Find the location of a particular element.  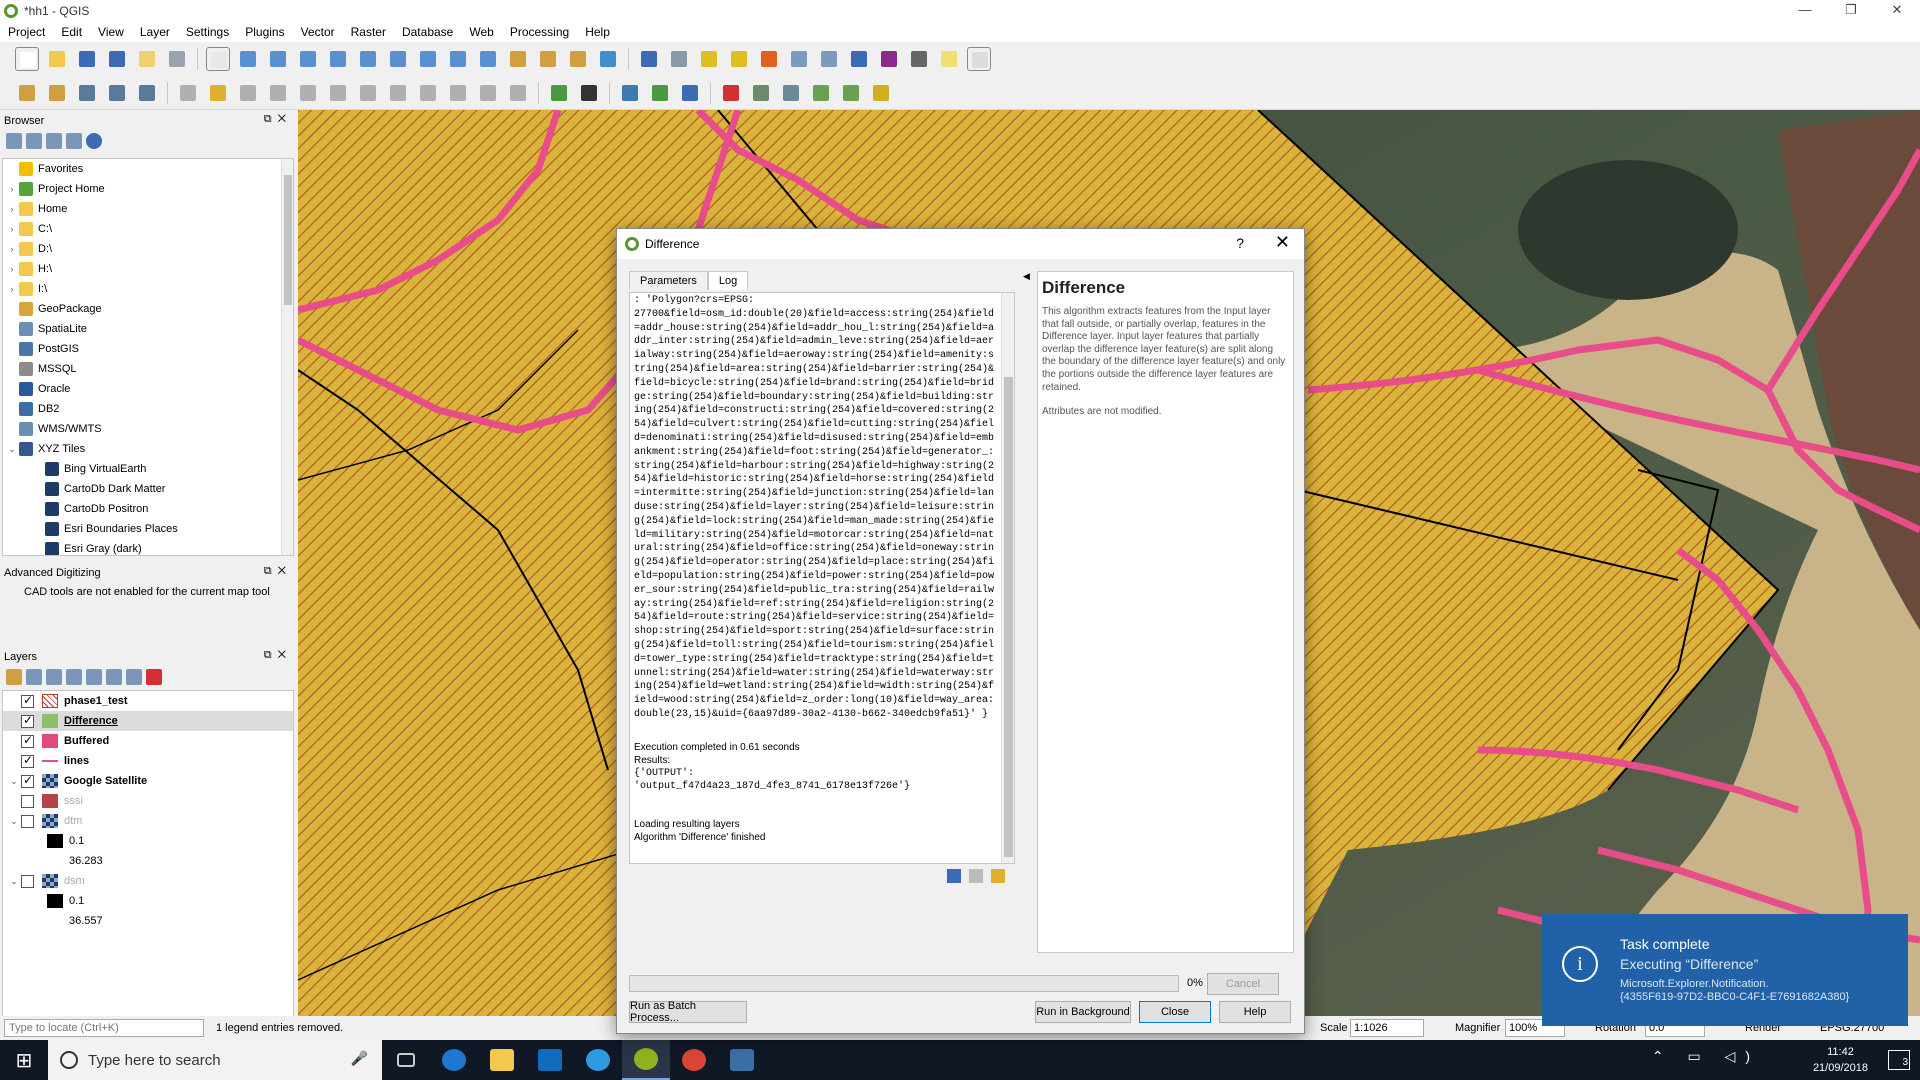

toggle-editing-icon is located at coordinates (218, 93).